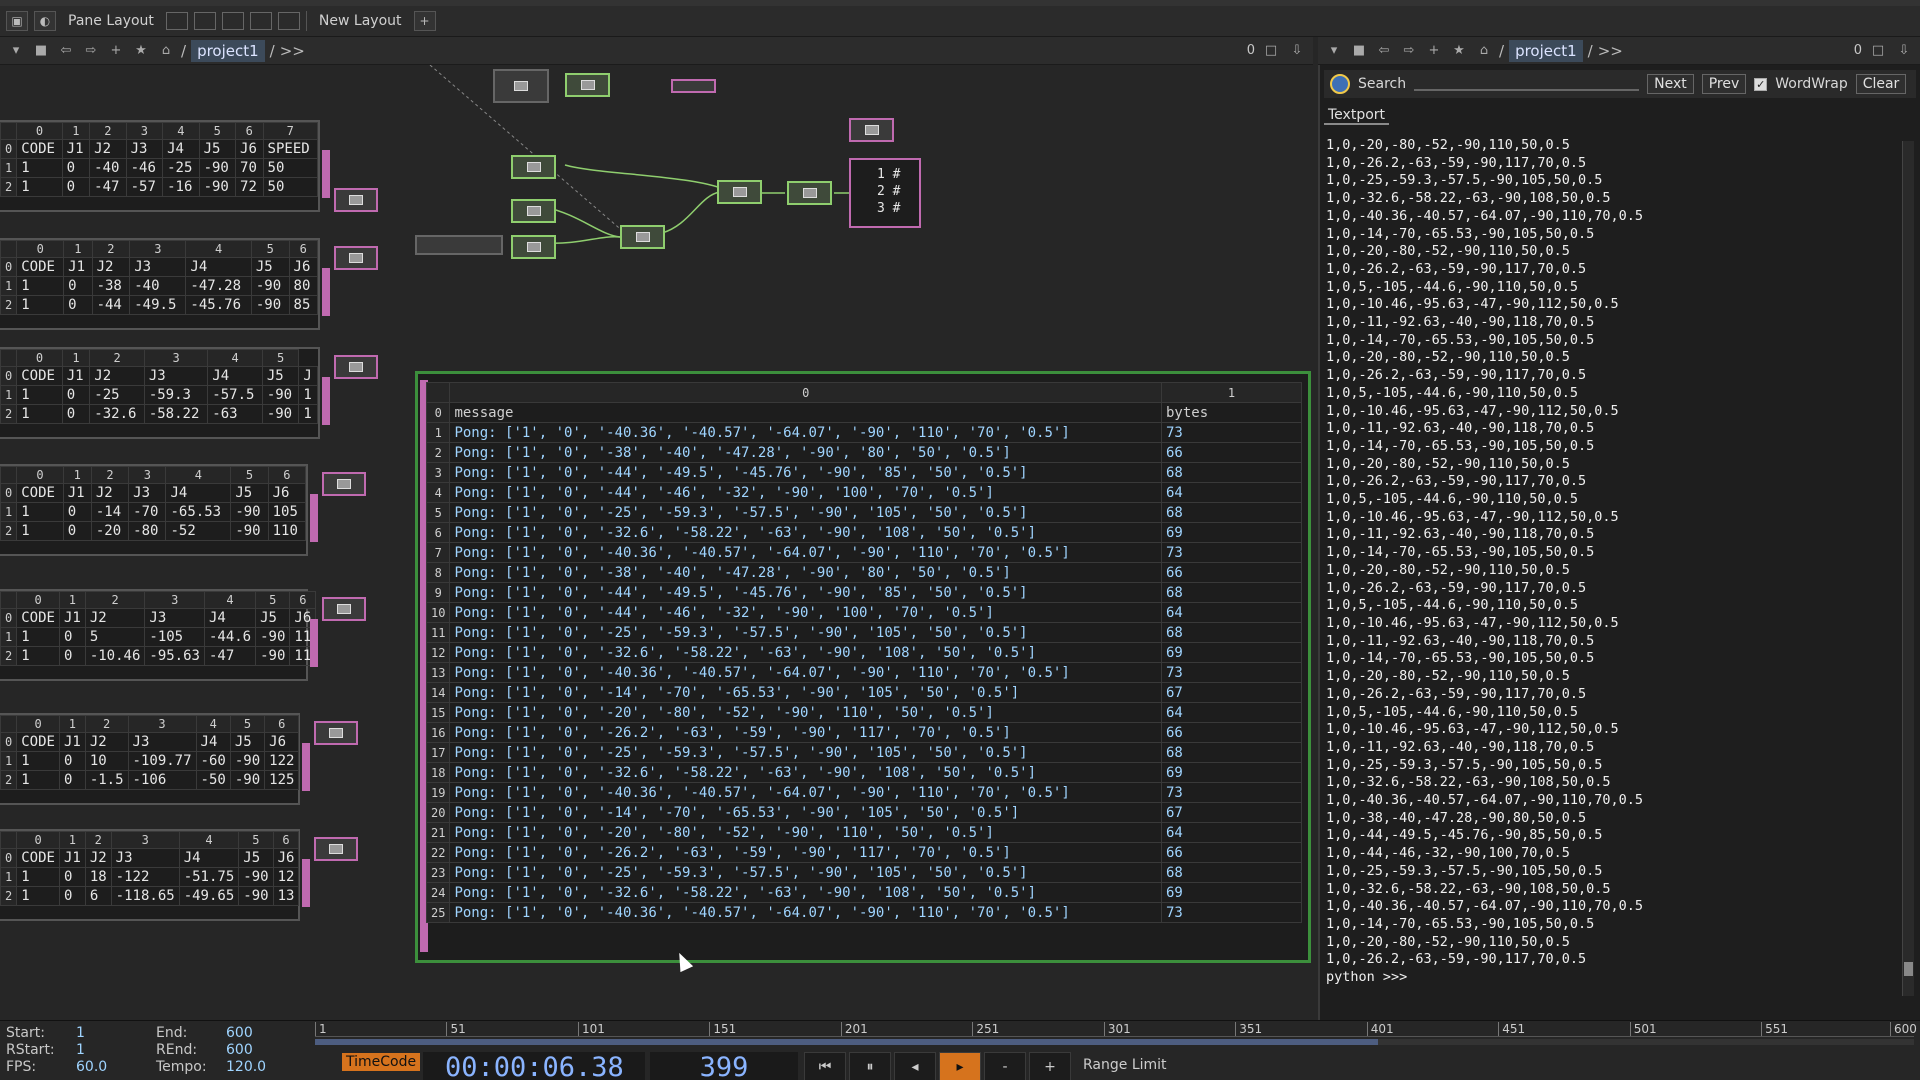 This screenshot has width=1920, height=1080. I want to click on search-input, so click(1527, 90).